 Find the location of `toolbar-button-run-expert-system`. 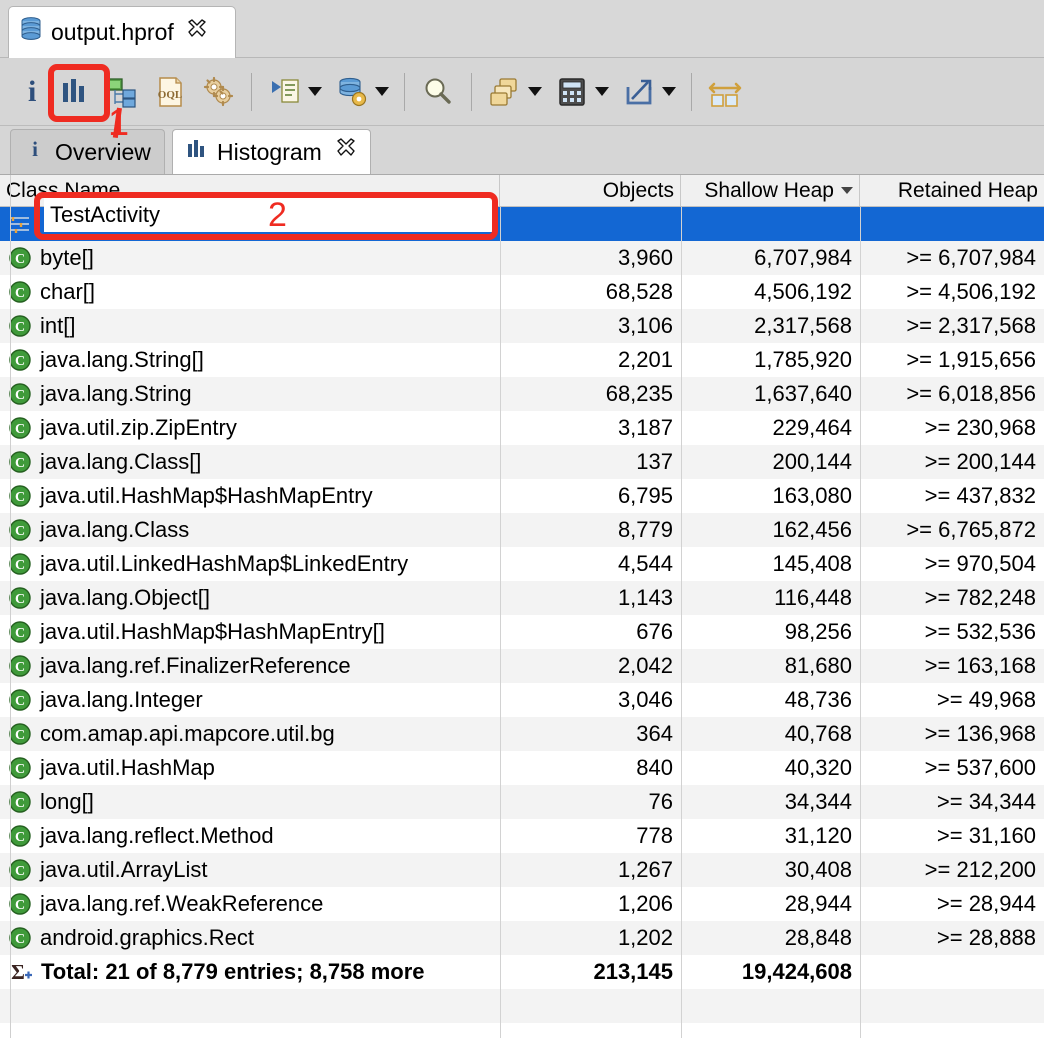

toolbar-button-run-expert-system is located at coordinates (294, 92).